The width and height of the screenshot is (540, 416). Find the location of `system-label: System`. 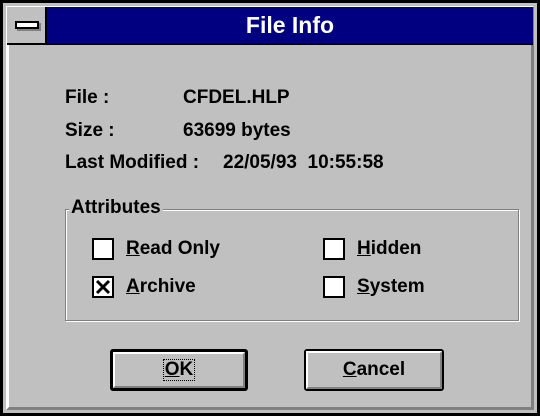

system-label: System is located at coordinates (391, 286).